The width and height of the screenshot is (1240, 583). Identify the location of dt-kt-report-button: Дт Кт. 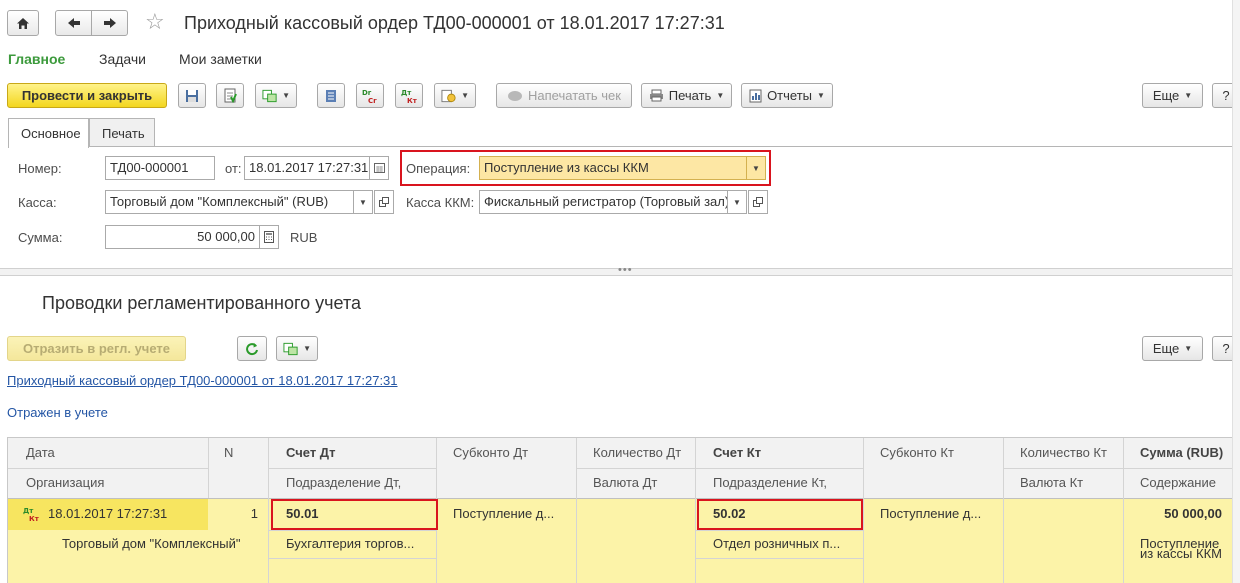
(409, 95).